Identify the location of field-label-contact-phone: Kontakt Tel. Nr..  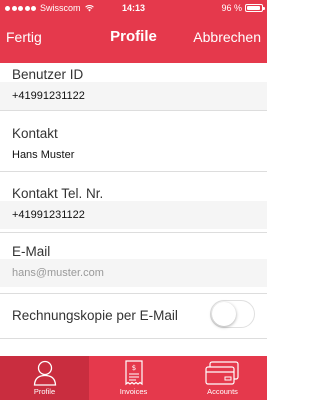
(58, 193).